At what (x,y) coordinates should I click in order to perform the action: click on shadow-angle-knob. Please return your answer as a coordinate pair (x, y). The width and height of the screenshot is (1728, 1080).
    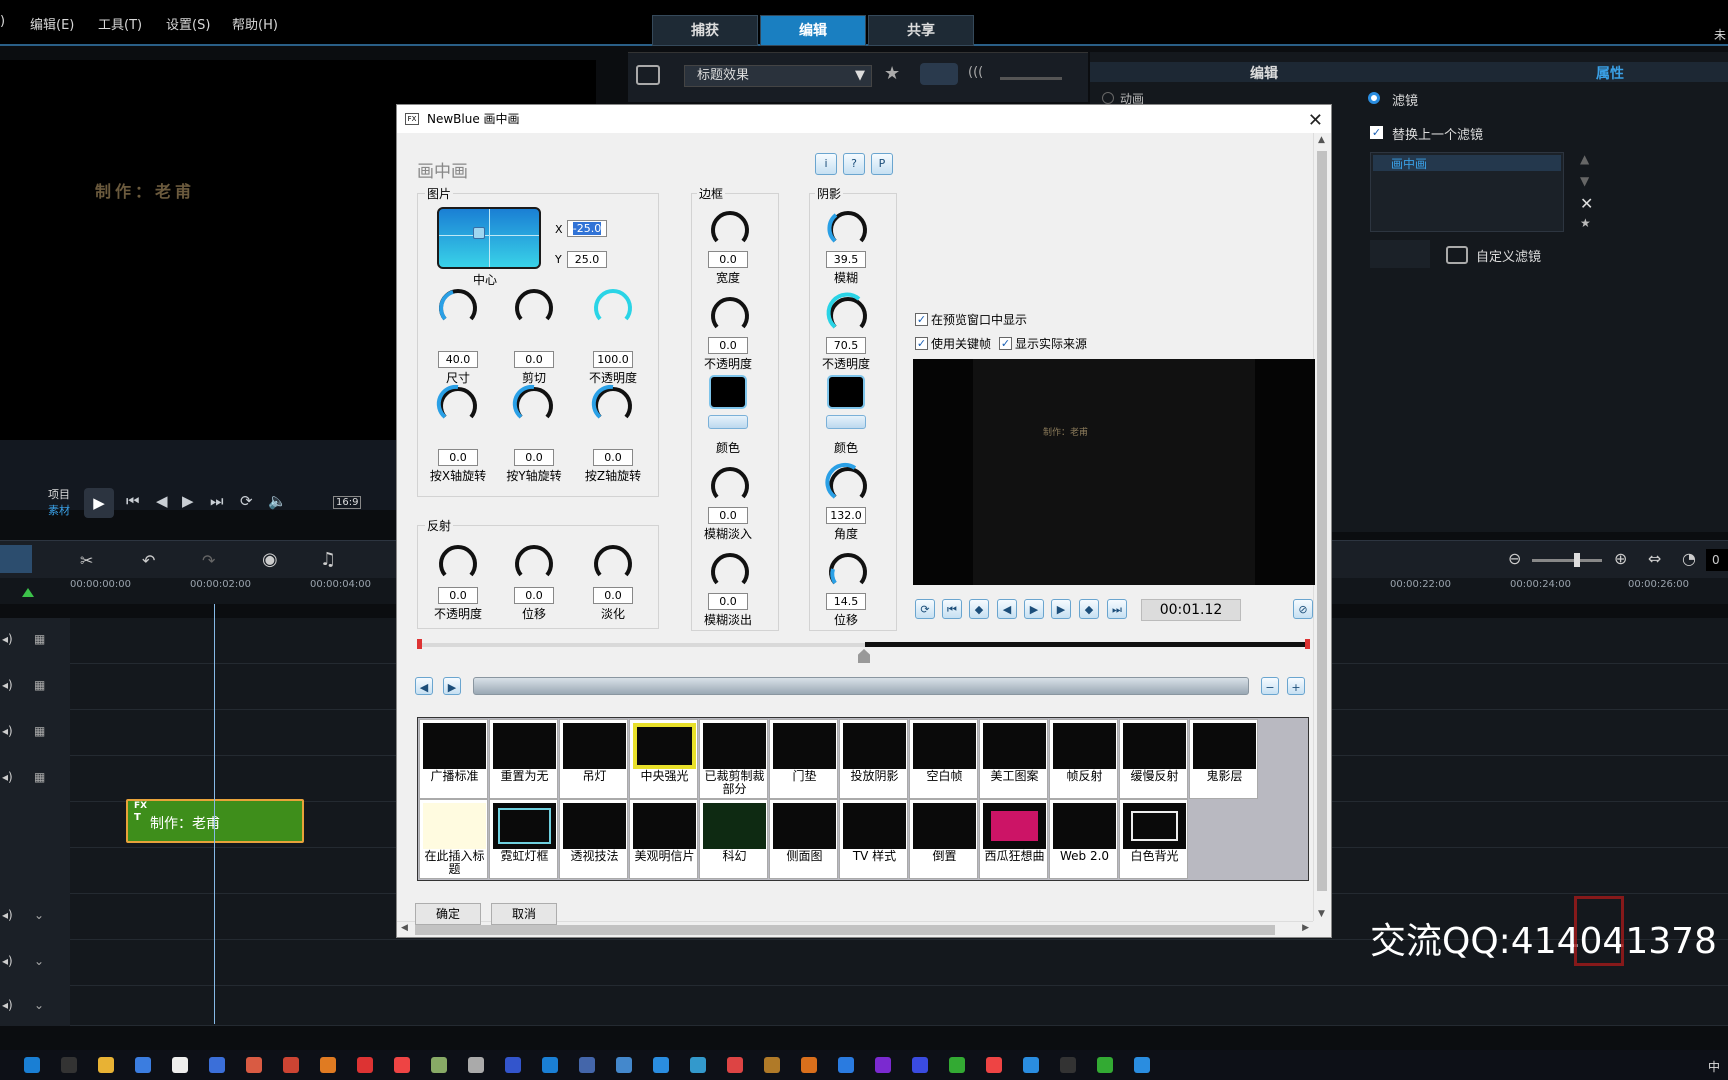
    Looking at the image, I should click on (848, 484).